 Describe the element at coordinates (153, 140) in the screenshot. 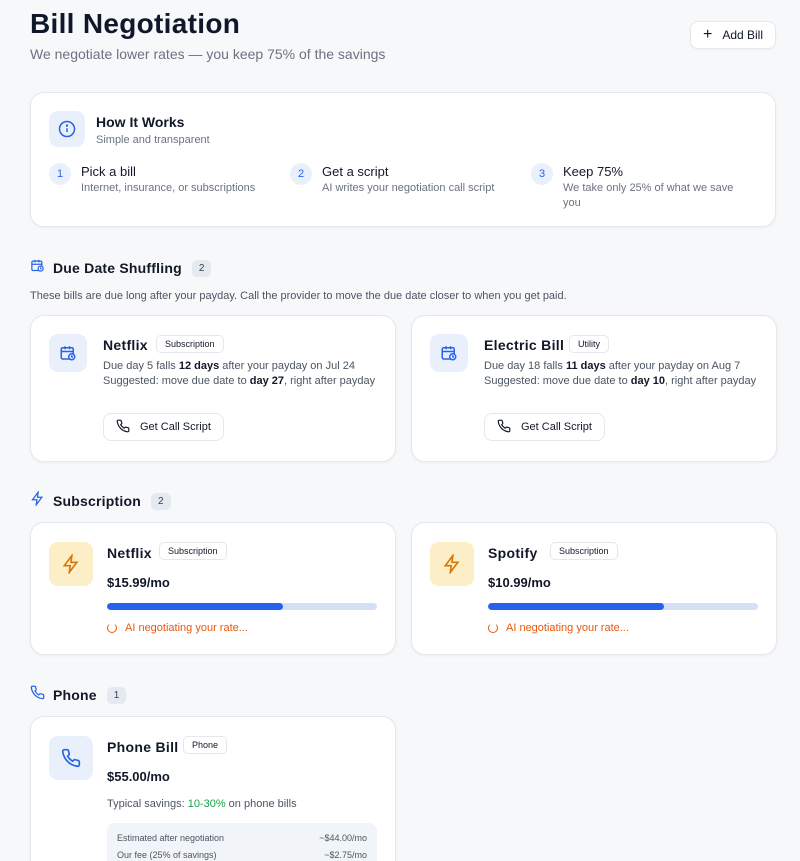

I see `how-it-works-subtitle: Simple and transparent` at that location.